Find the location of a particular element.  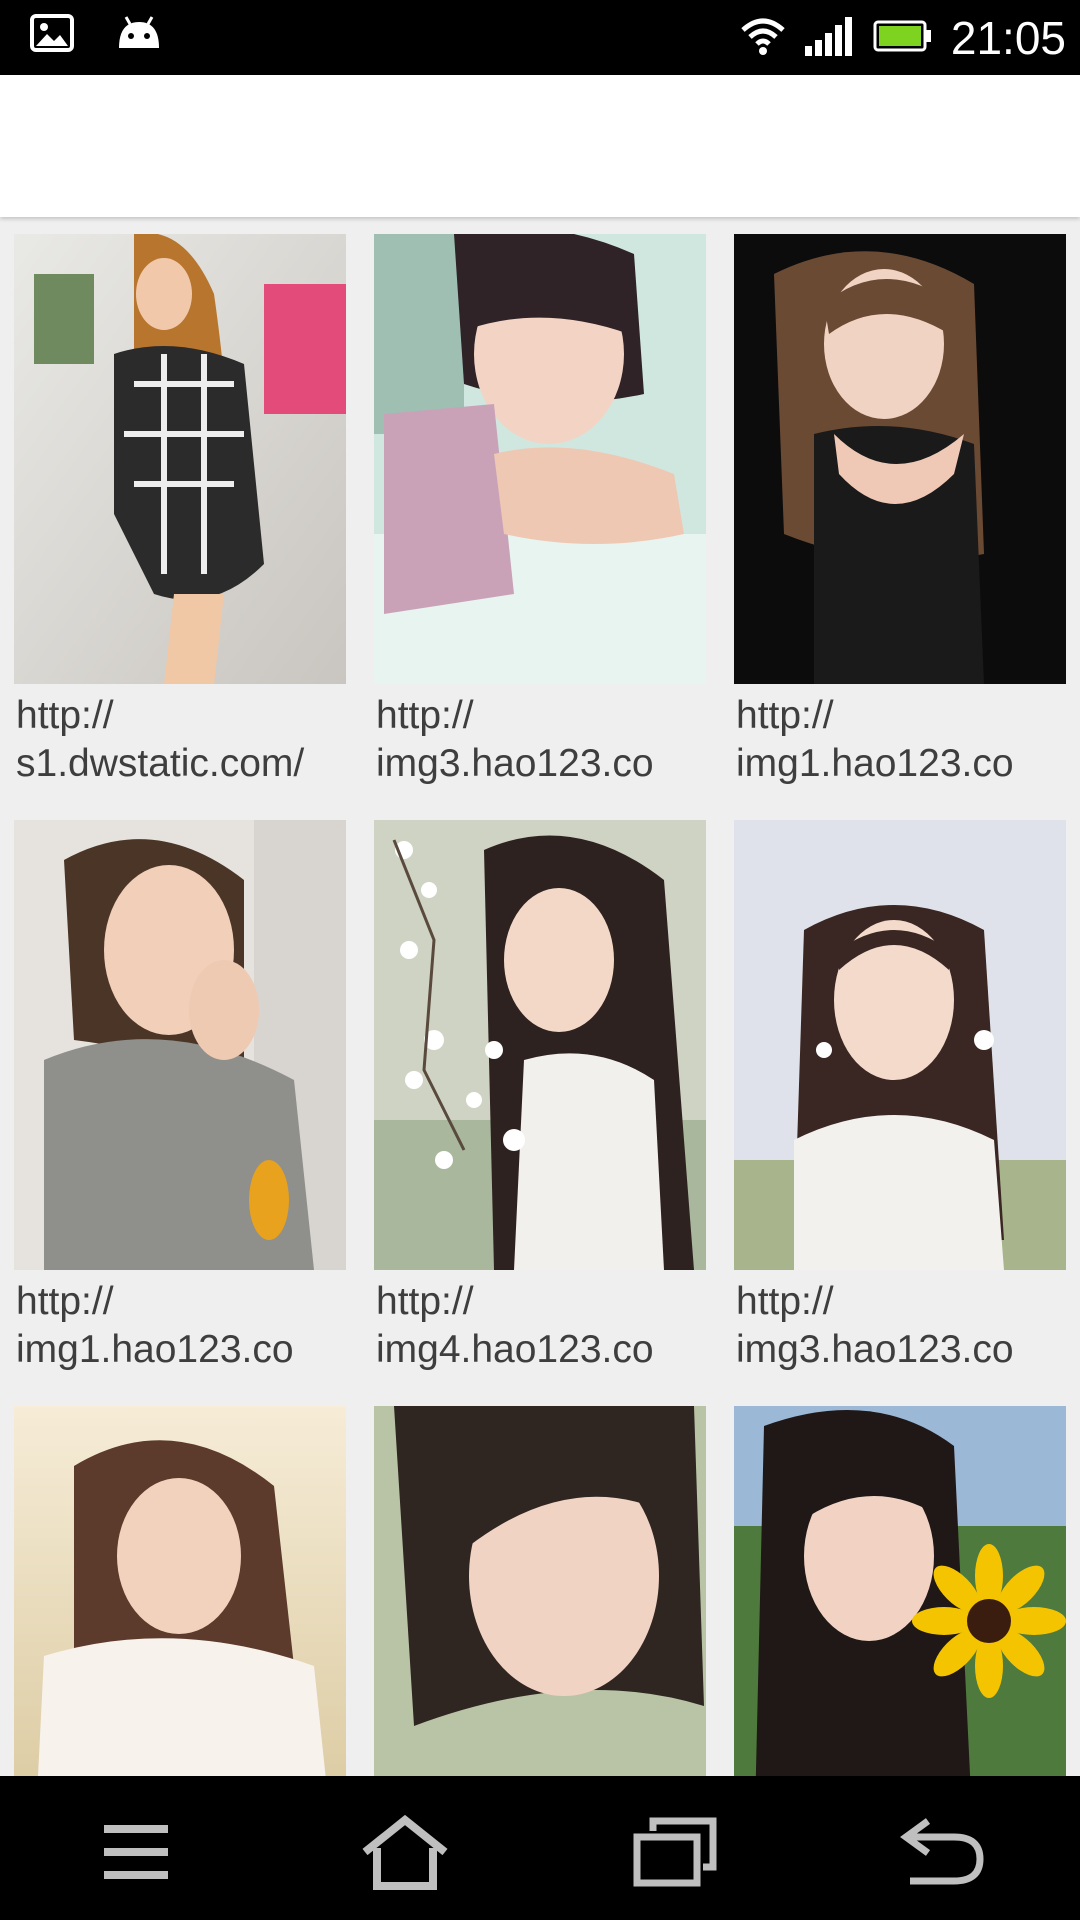

home-icon is located at coordinates (405, 1852).